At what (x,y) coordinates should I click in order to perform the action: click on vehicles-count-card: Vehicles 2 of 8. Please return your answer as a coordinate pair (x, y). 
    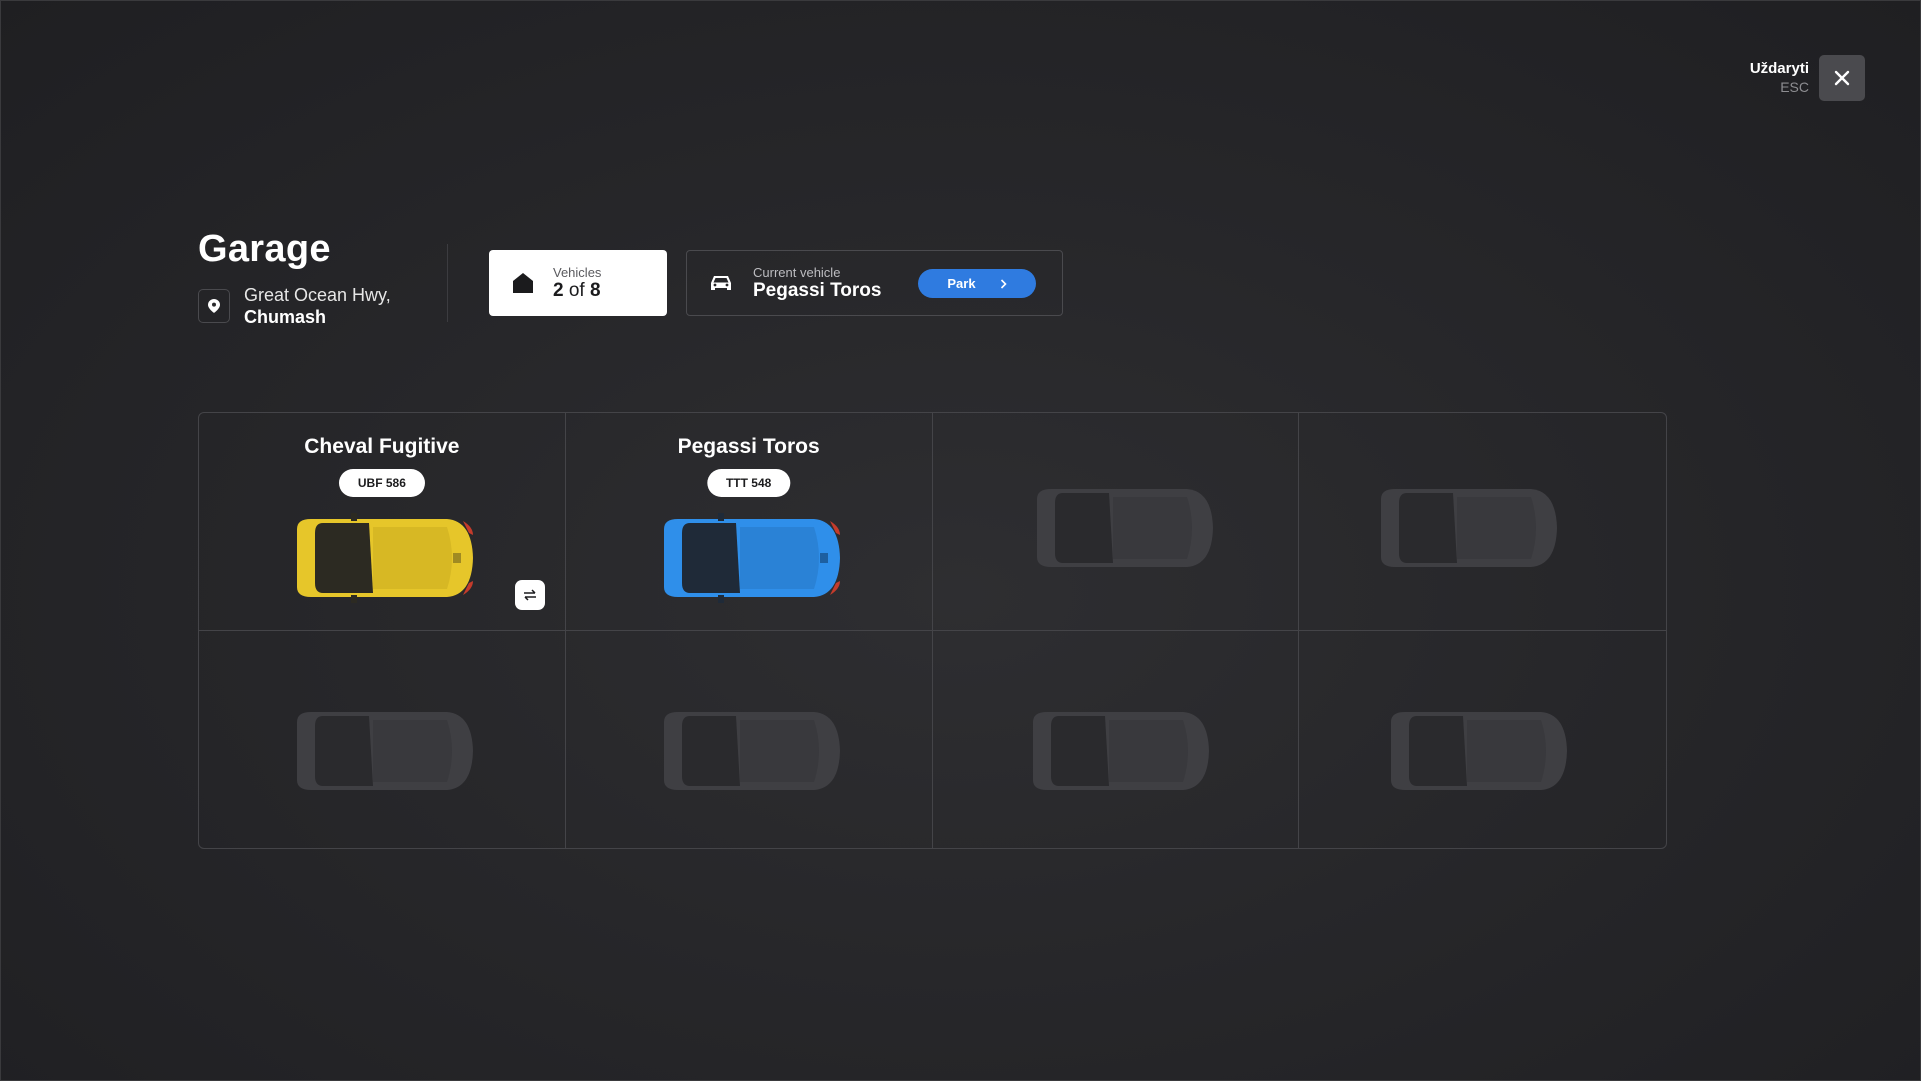
    Looking at the image, I should click on (578, 283).